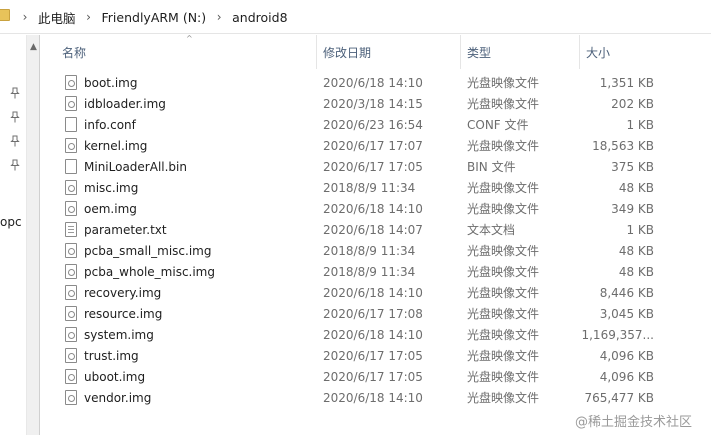 The image size is (711, 435). I want to click on file-name: MiniLoaderAll.bin, so click(135, 167).